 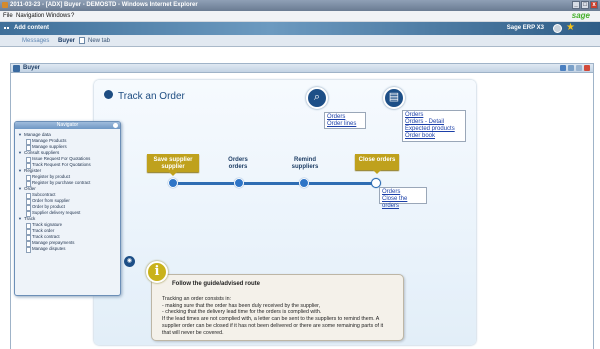 I want to click on navigator-close-icon, so click(x=115, y=125).